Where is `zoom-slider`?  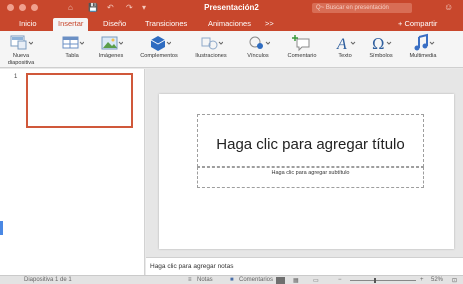
zoom-slider is located at coordinates (383, 280).